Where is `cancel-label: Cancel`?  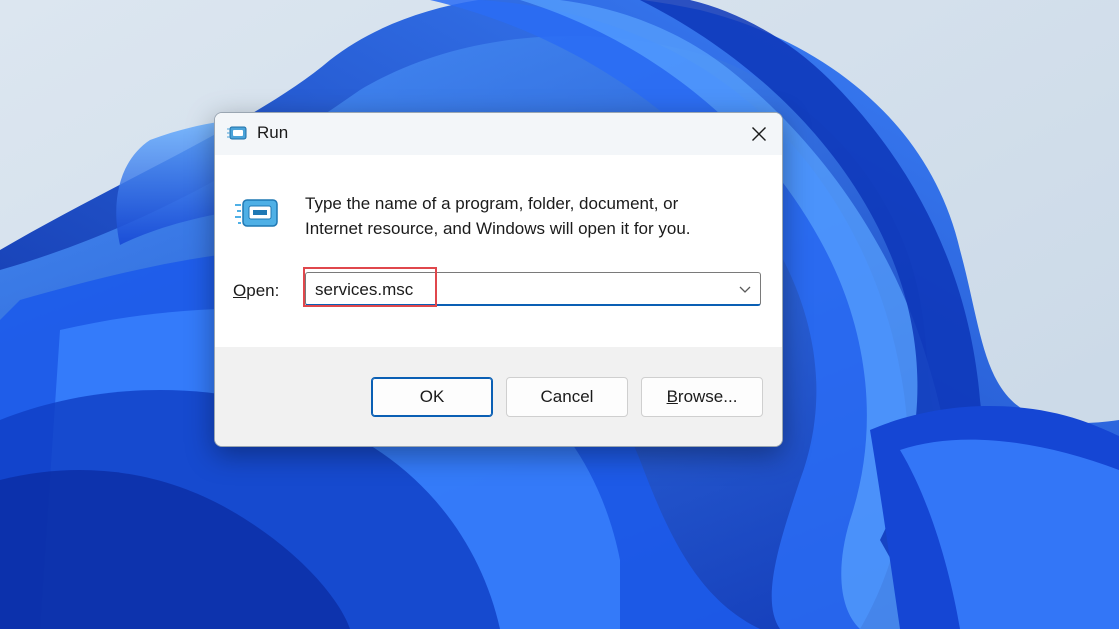
cancel-label: Cancel is located at coordinates (567, 396).